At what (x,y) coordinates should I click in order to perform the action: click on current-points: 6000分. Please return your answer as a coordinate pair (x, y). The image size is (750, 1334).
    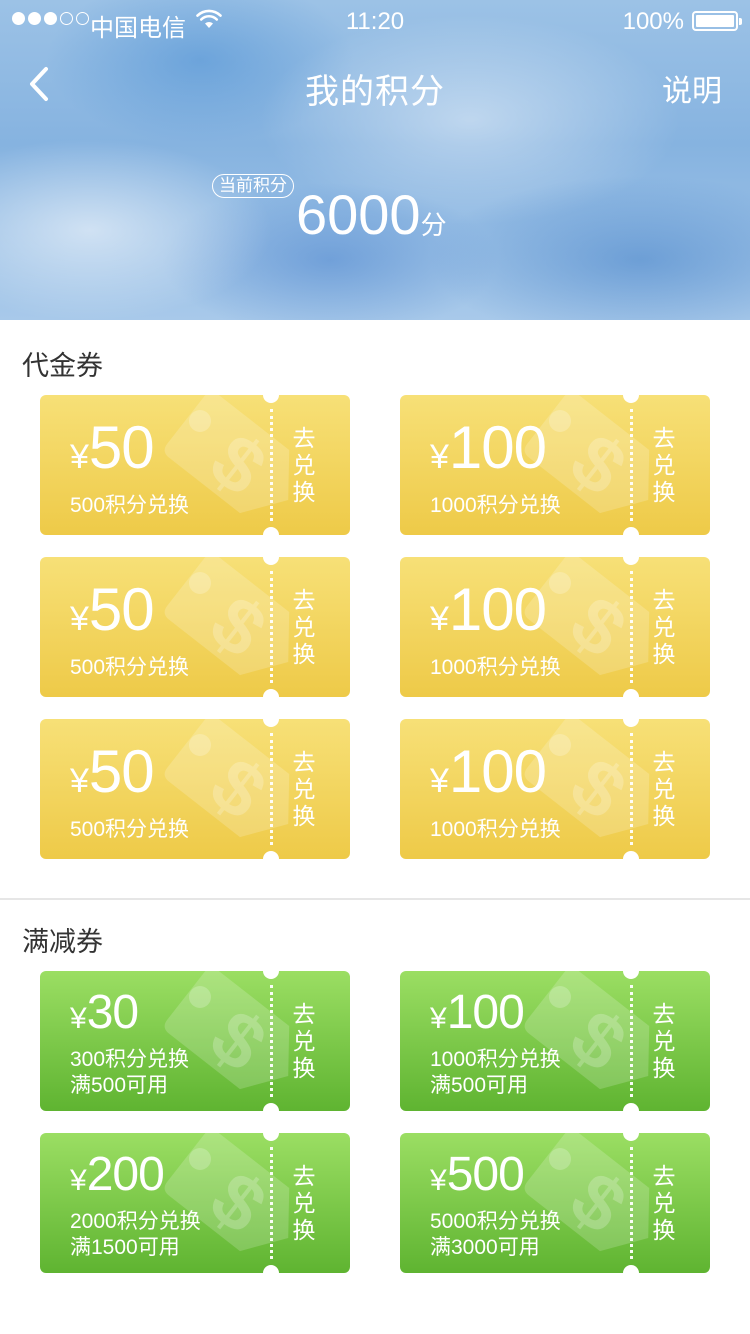
    Looking at the image, I should click on (371, 214).